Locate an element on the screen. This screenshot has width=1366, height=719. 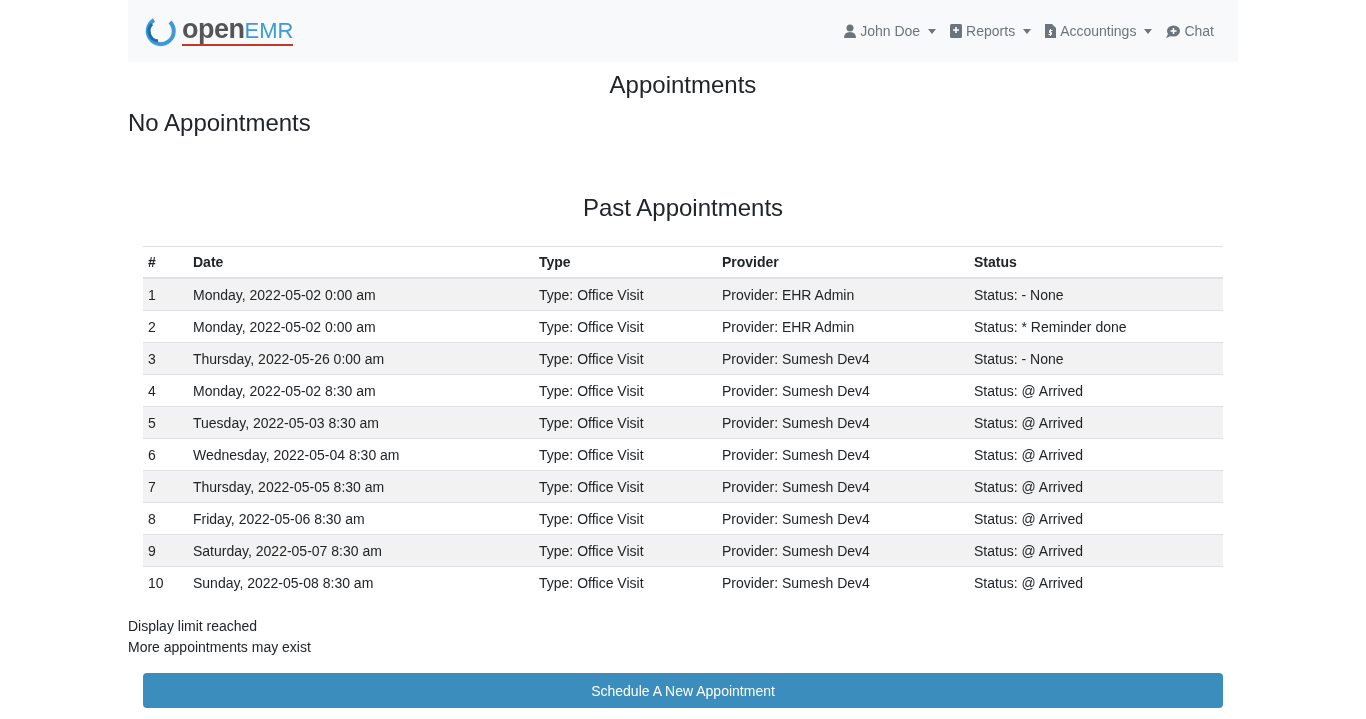
table-cell: Monday, 2022-05-02 0:00 am is located at coordinates (361, 294).